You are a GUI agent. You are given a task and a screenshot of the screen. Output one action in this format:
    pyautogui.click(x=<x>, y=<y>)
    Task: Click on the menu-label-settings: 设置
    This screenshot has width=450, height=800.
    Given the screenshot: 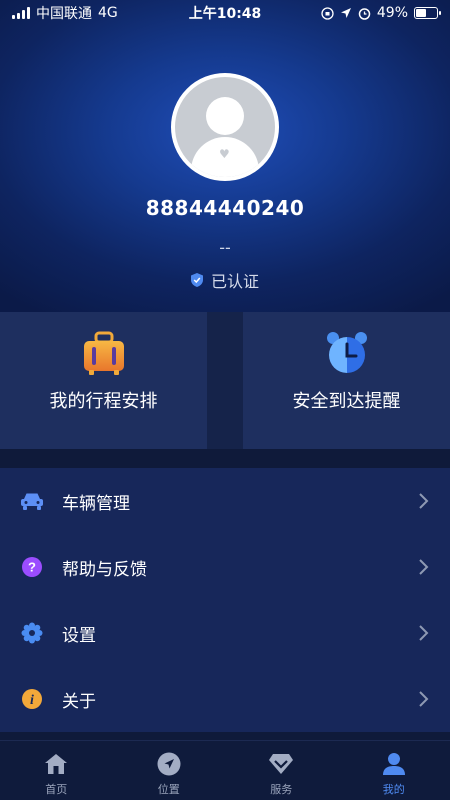 What is the action you would take?
    pyautogui.click(x=79, y=635)
    